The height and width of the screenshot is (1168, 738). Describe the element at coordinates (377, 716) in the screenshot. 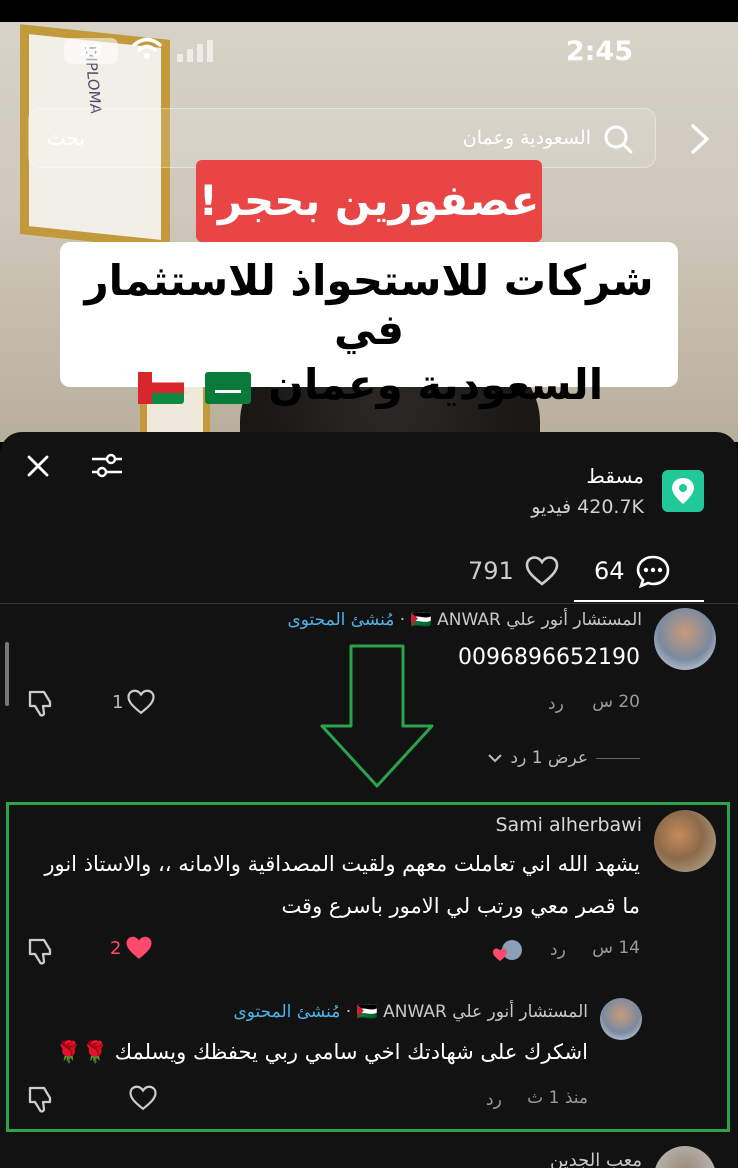

I see `arrow-down-icon` at that location.